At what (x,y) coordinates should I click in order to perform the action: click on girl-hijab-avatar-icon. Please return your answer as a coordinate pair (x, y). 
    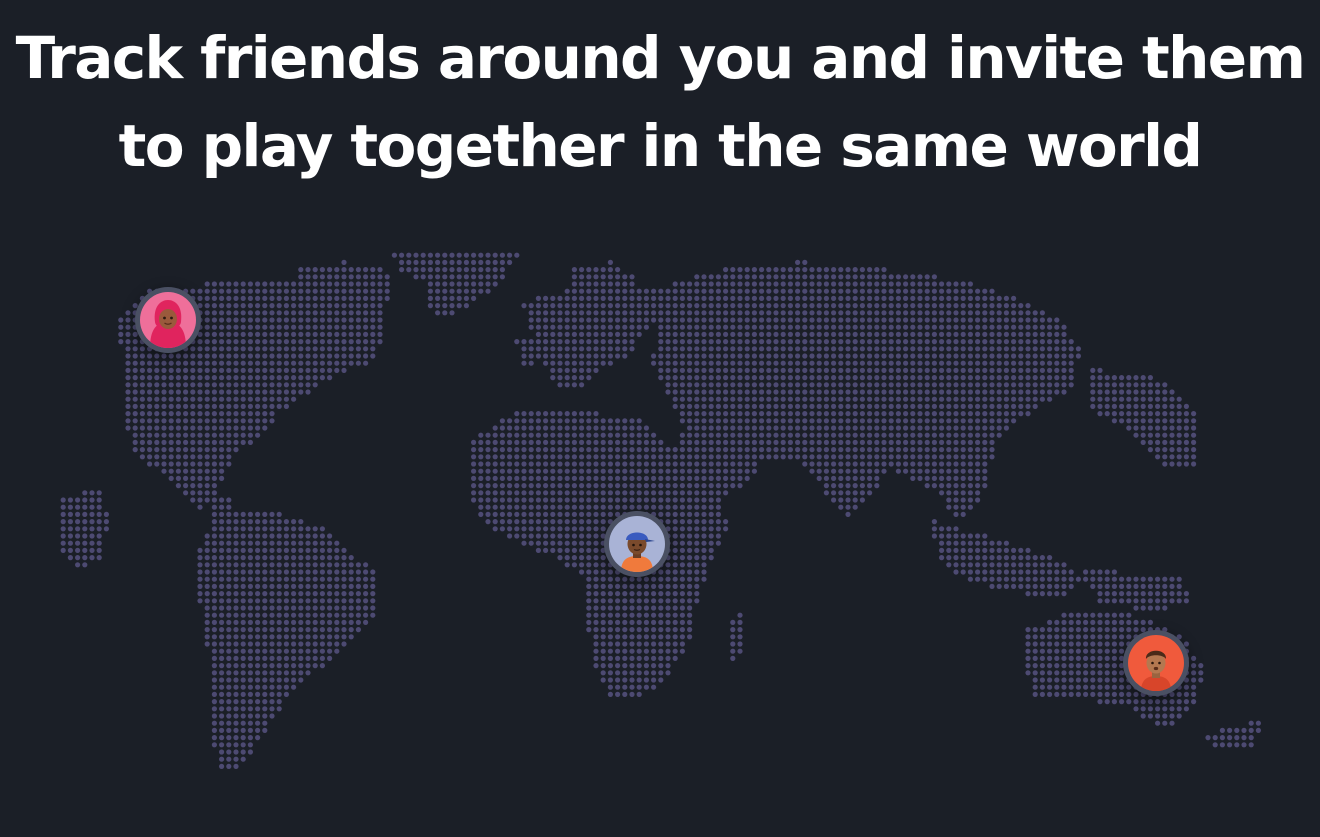
    Looking at the image, I should click on (168, 320).